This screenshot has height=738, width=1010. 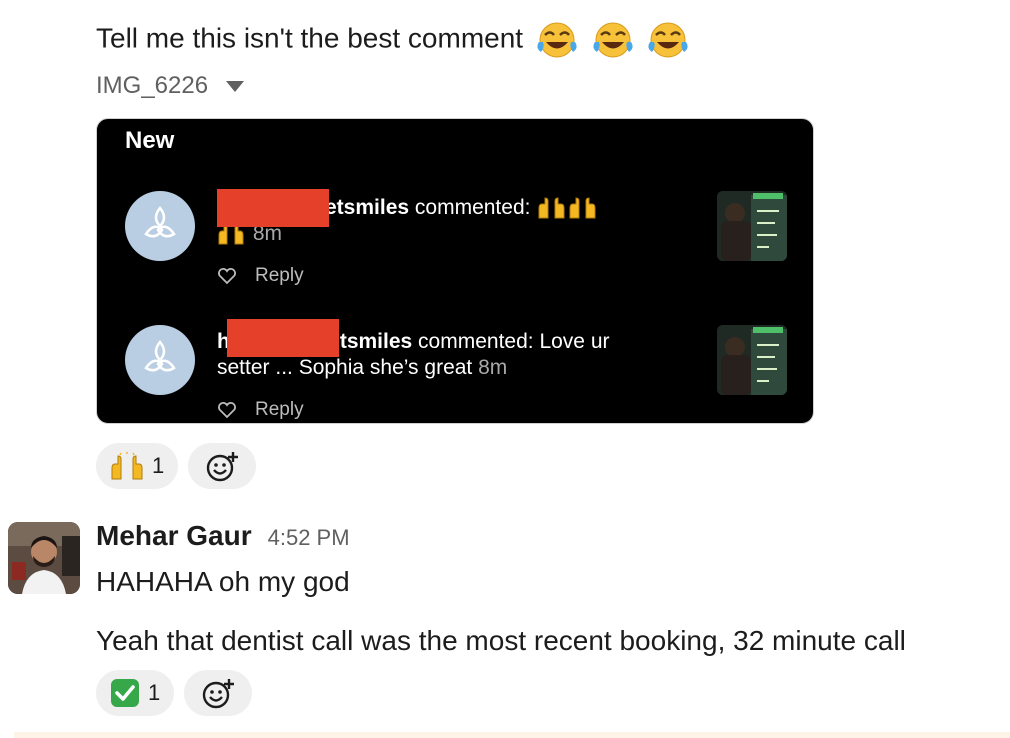 I want to click on attachment-header: IMG_6226, so click(x=170, y=86).